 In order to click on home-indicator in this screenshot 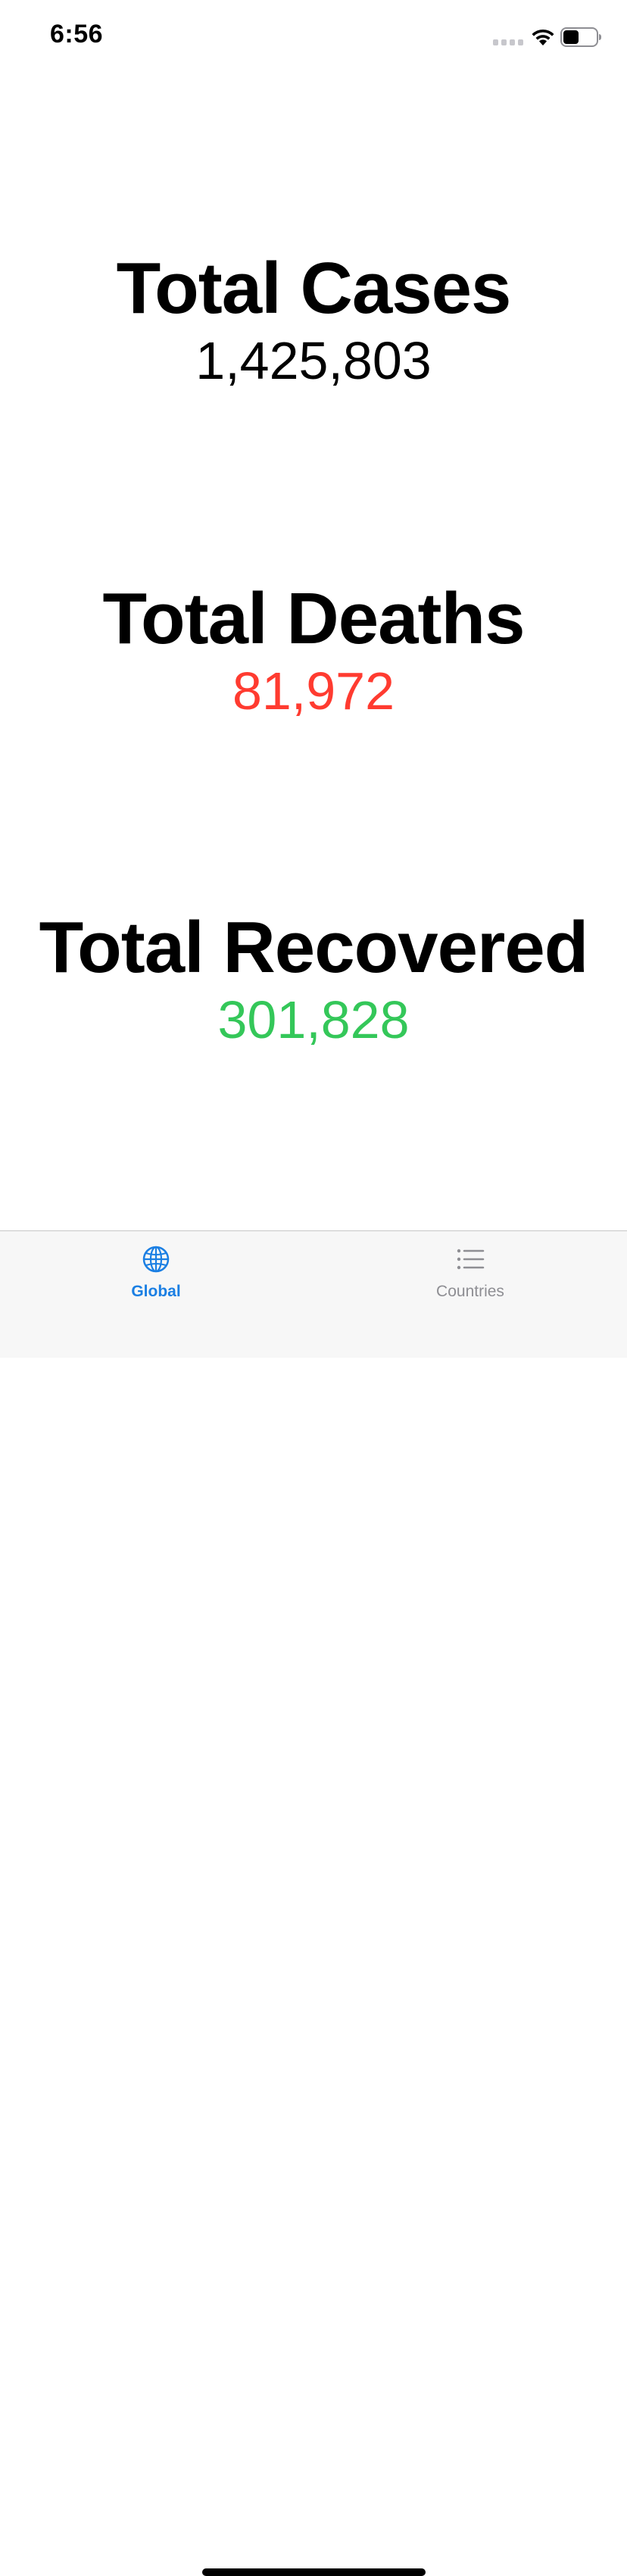, I will do `click(314, 2572)`.